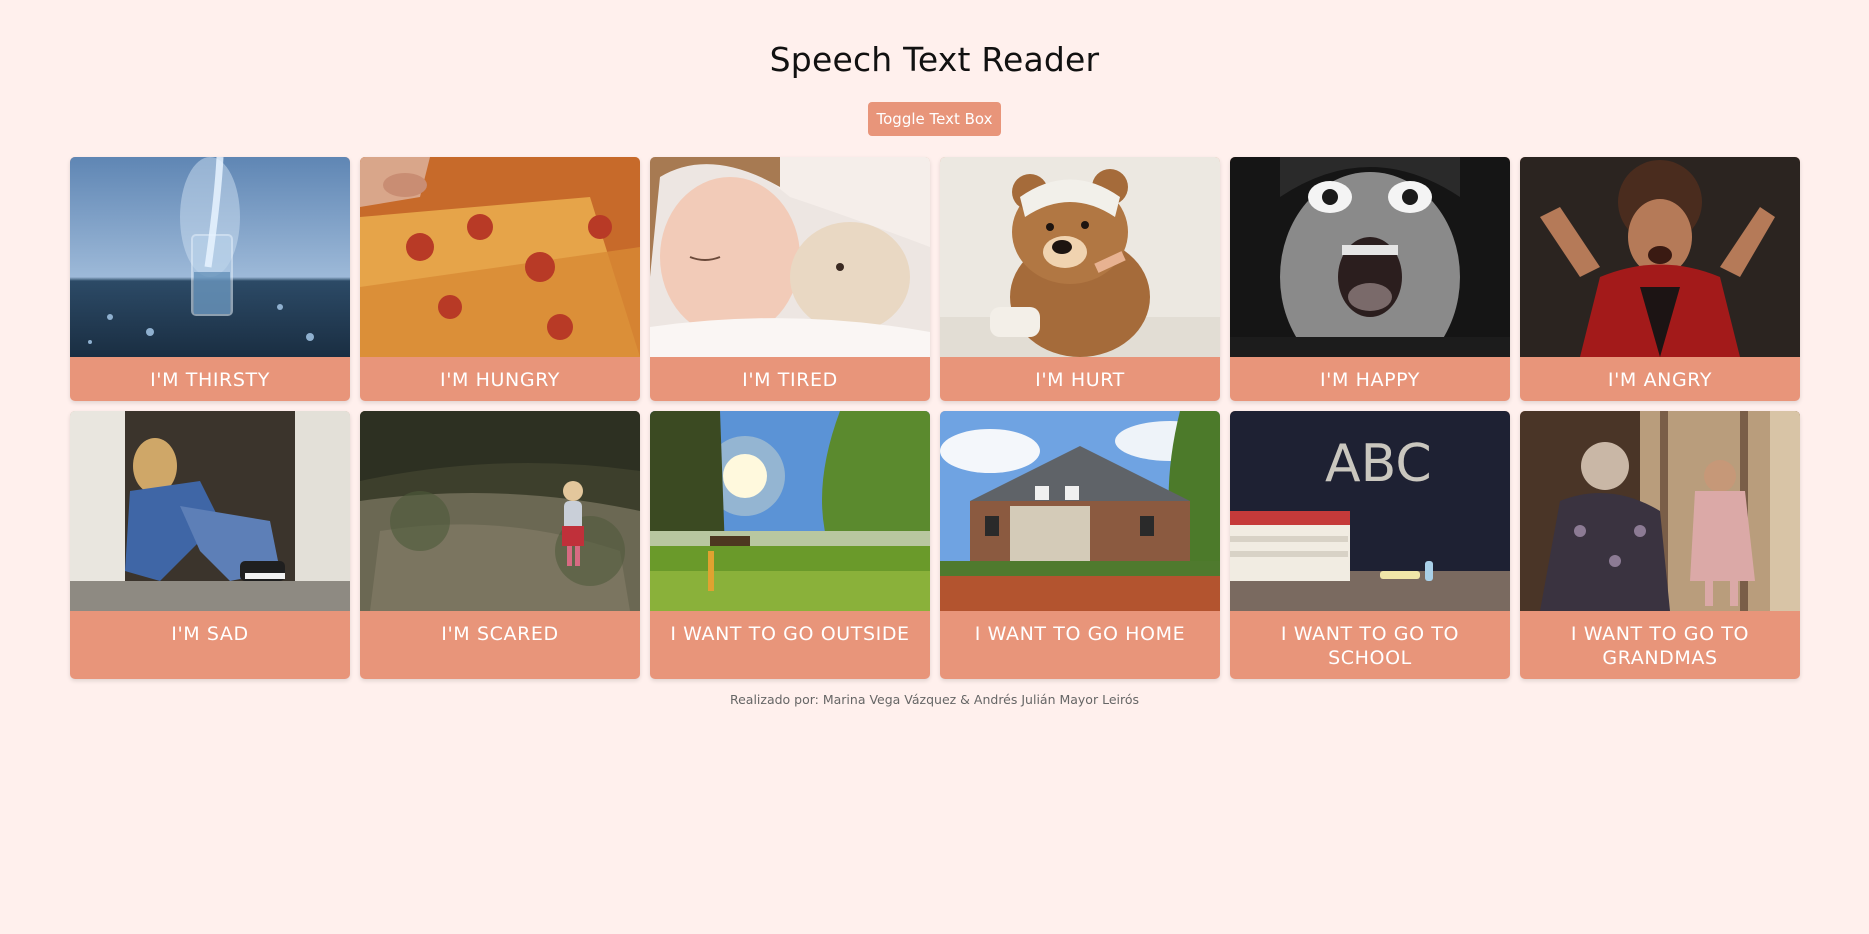 The height and width of the screenshot is (934, 1869). Describe the element at coordinates (1080, 511) in the screenshot. I see `house-image` at that location.